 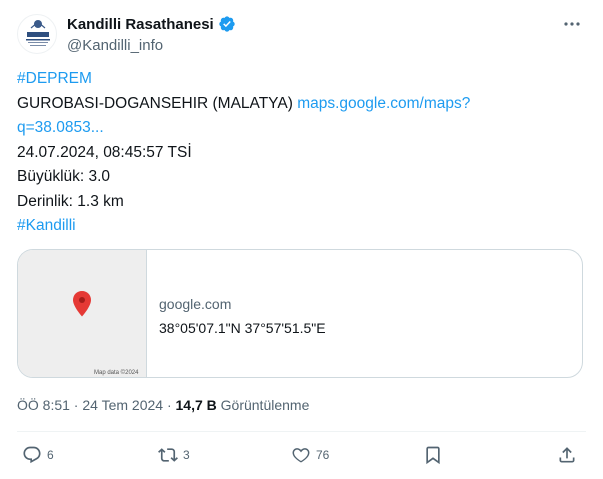 I want to click on more-button, so click(x=572, y=24).